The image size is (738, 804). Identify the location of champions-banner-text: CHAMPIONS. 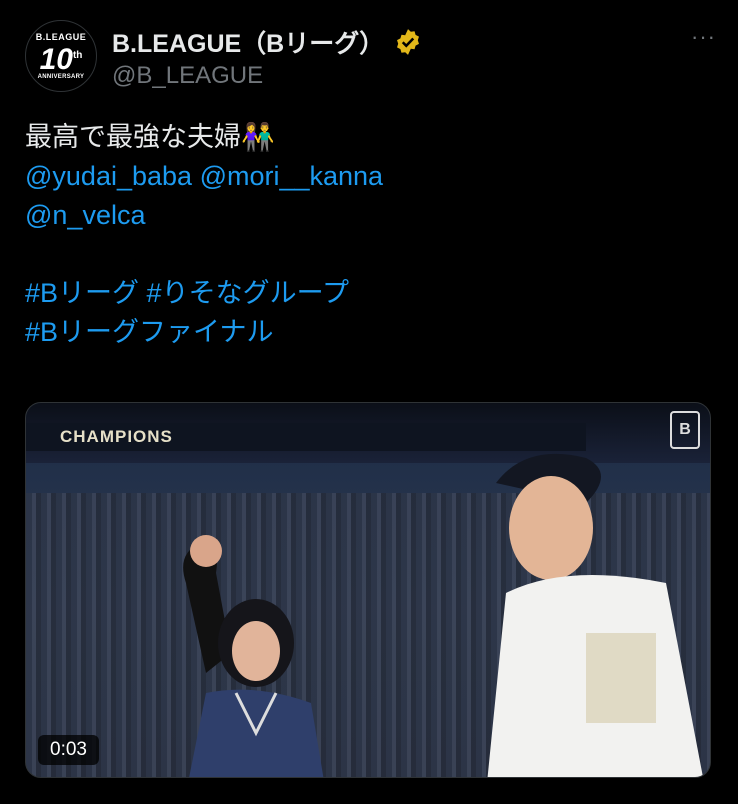
(116, 436).